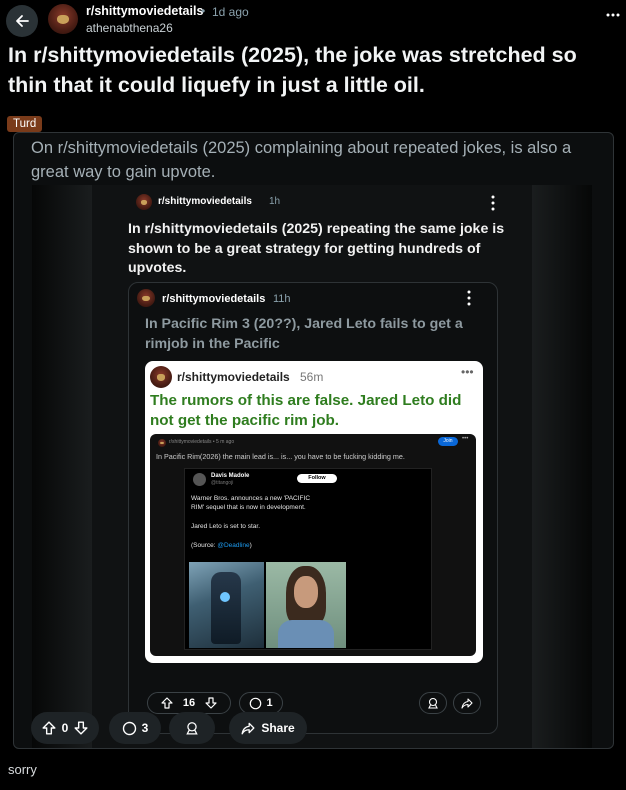 The image size is (626, 790). What do you see at coordinates (275, 201) in the screenshot?
I see `level1-age: 1h` at bounding box center [275, 201].